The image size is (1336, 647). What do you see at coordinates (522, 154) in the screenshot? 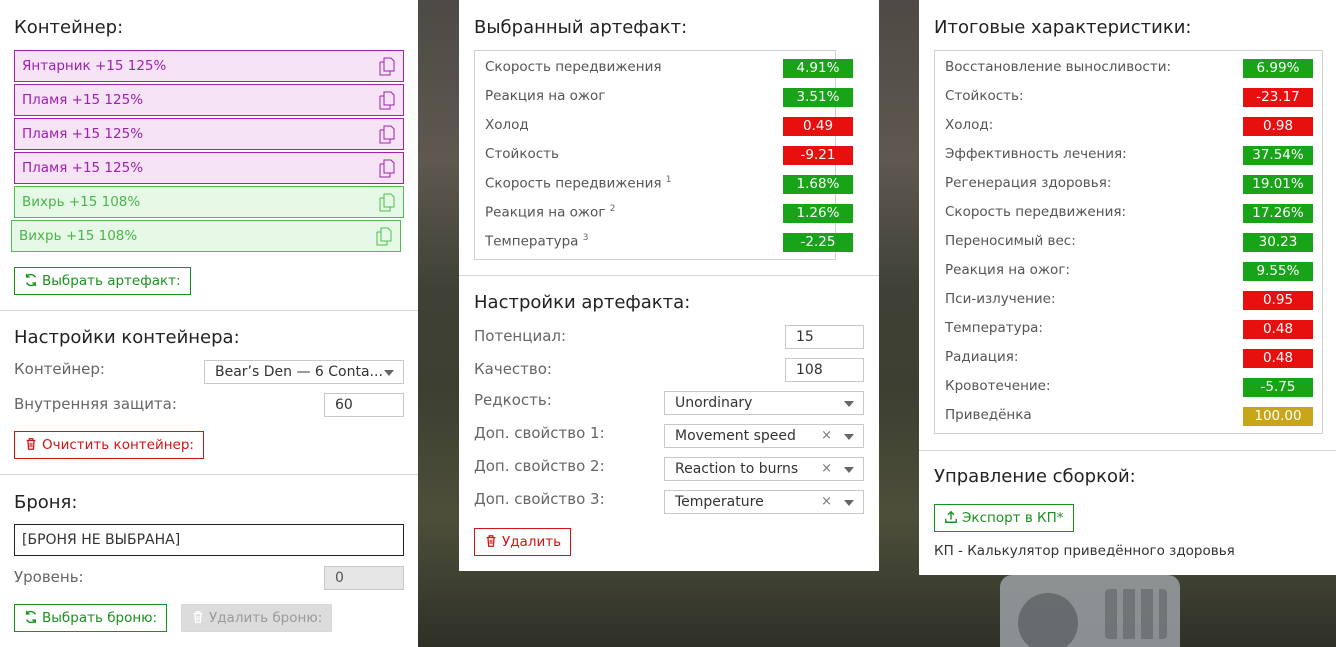
I see `stat-name: Стойкость` at bounding box center [522, 154].